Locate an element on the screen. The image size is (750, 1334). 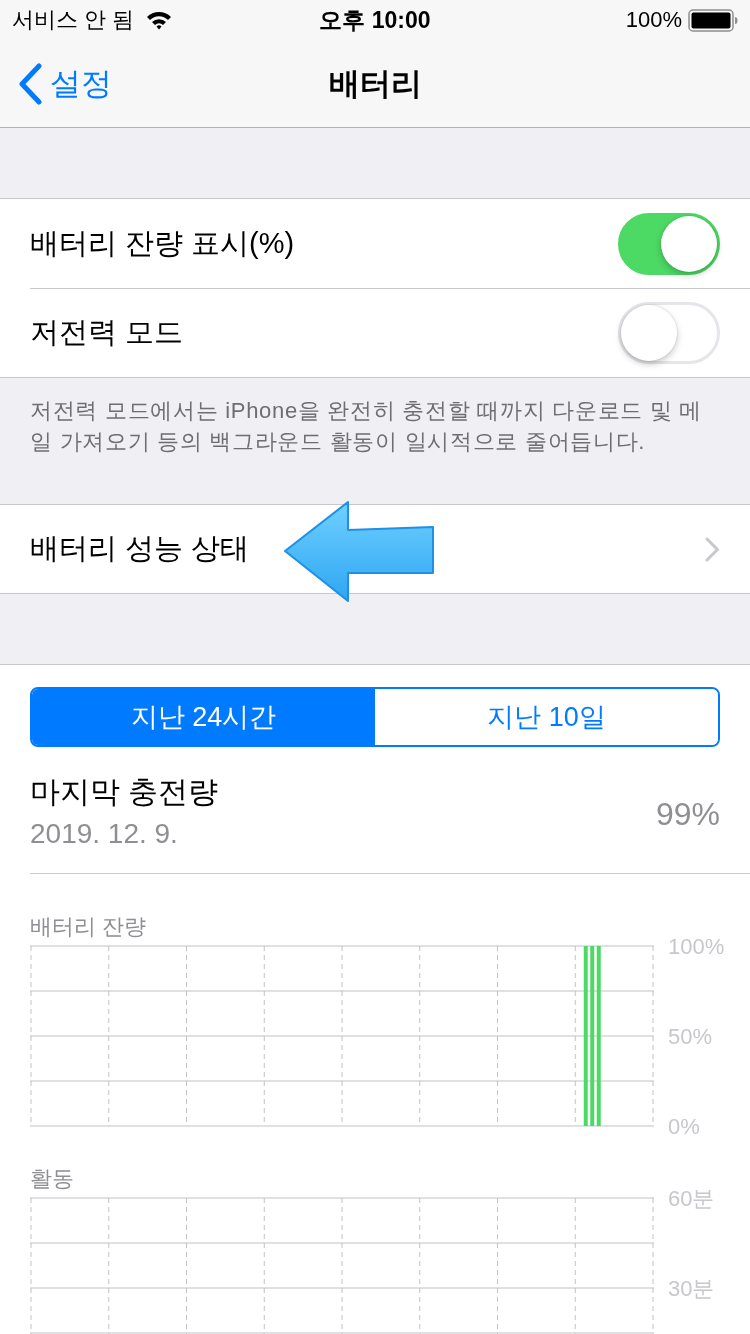
battery-icon is located at coordinates (713, 20).